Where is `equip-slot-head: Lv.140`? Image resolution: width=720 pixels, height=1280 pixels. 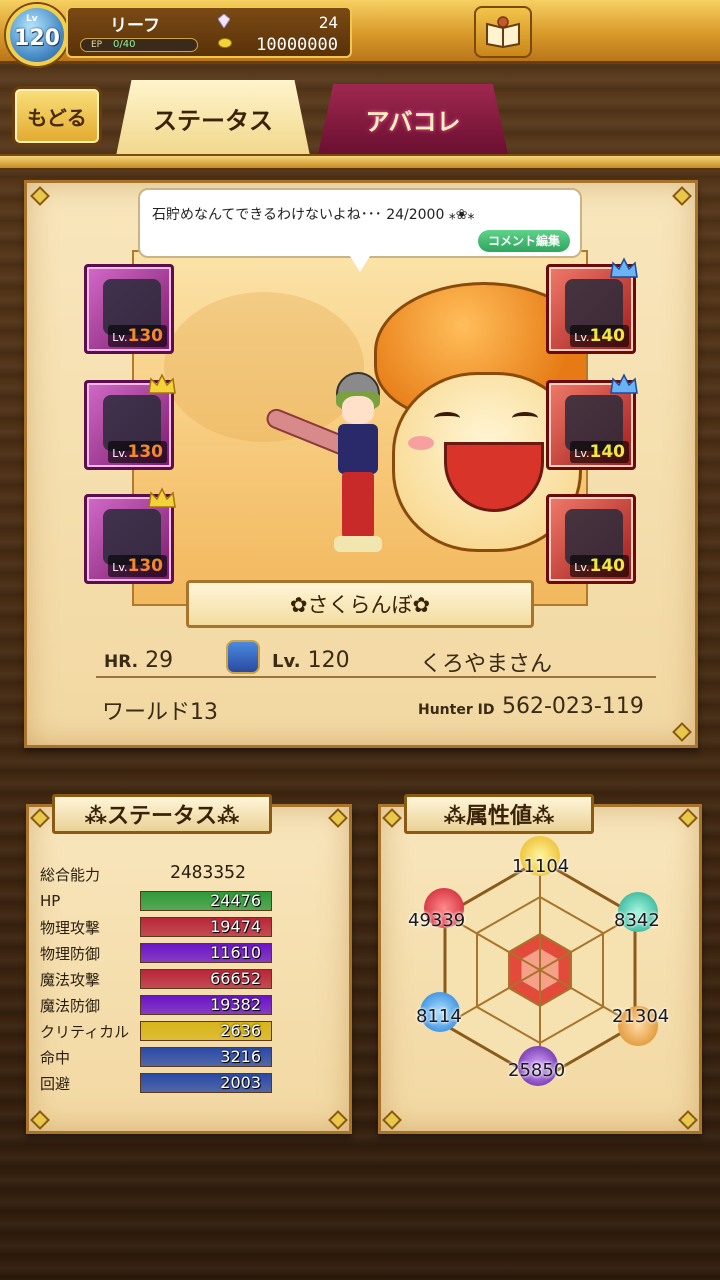 equip-slot-head: Lv.140 is located at coordinates (592, 305).